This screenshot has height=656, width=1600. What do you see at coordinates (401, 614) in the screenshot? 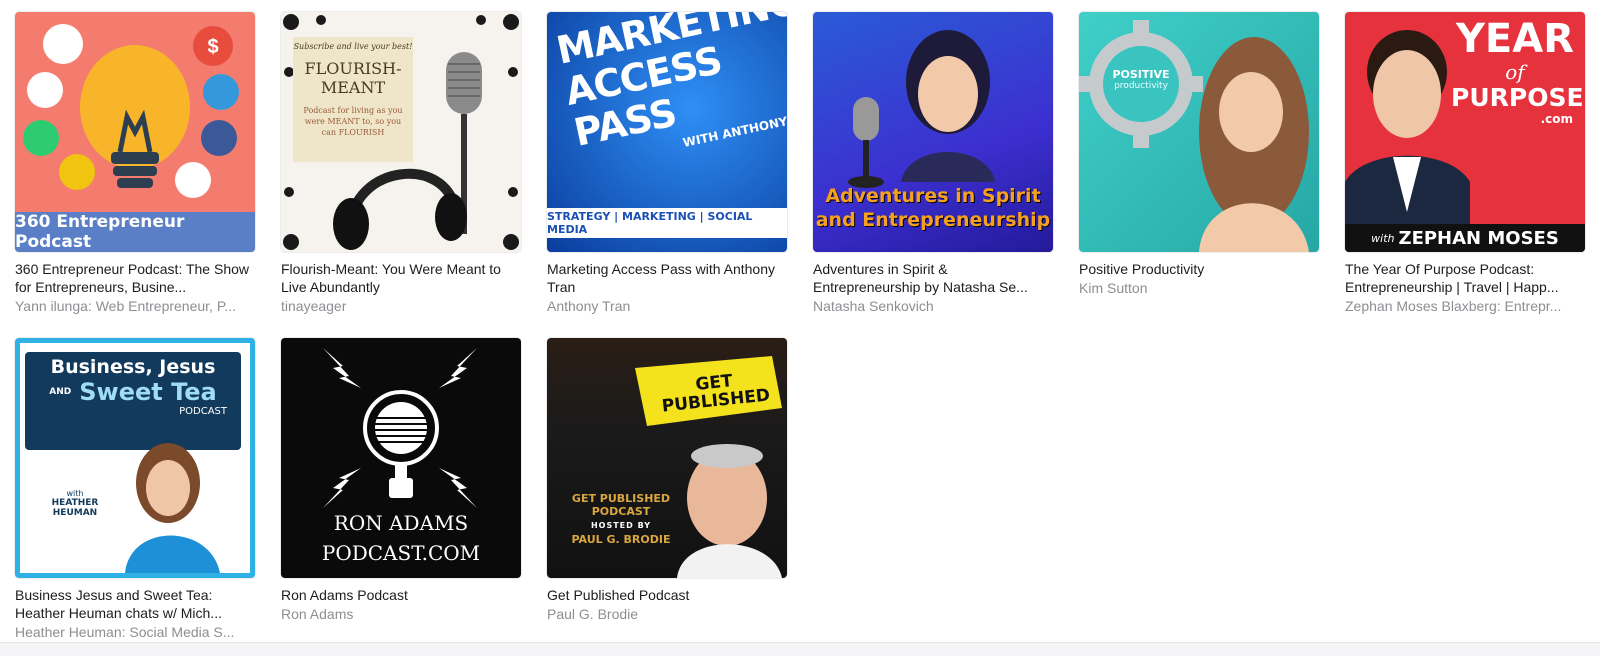
I see `podcast-author: Ron Adams` at bounding box center [401, 614].